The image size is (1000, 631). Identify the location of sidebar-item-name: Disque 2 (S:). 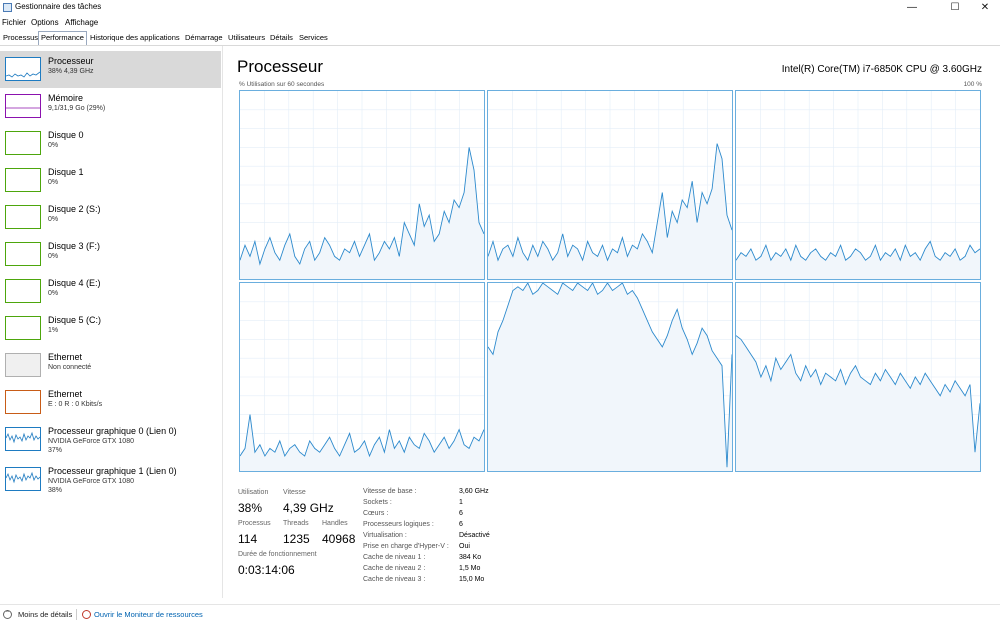
(74, 209).